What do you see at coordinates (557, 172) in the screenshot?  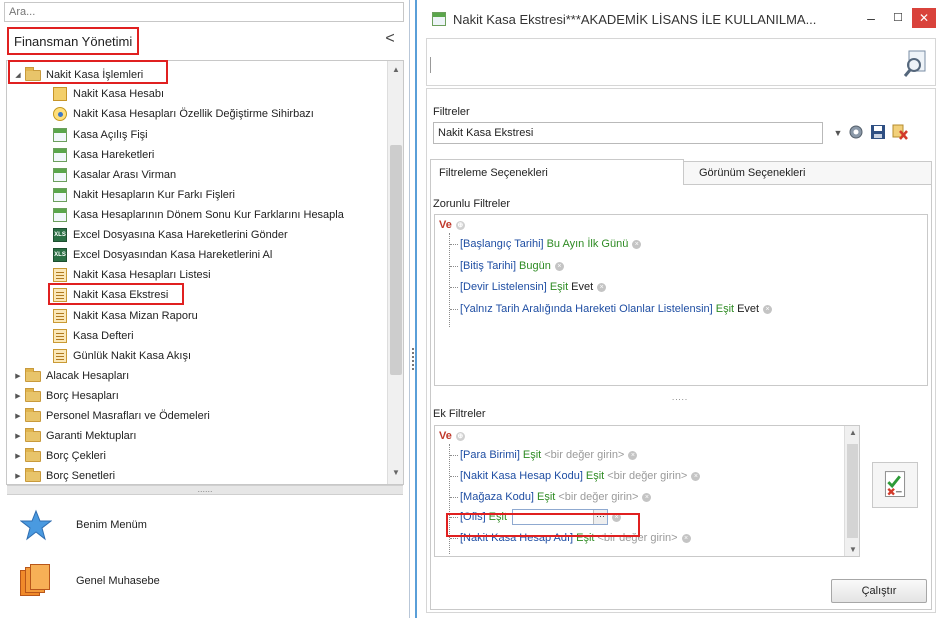 I see `tab-filter-options: Filtreleme Seçenekleri` at bounding box center [557, 172].